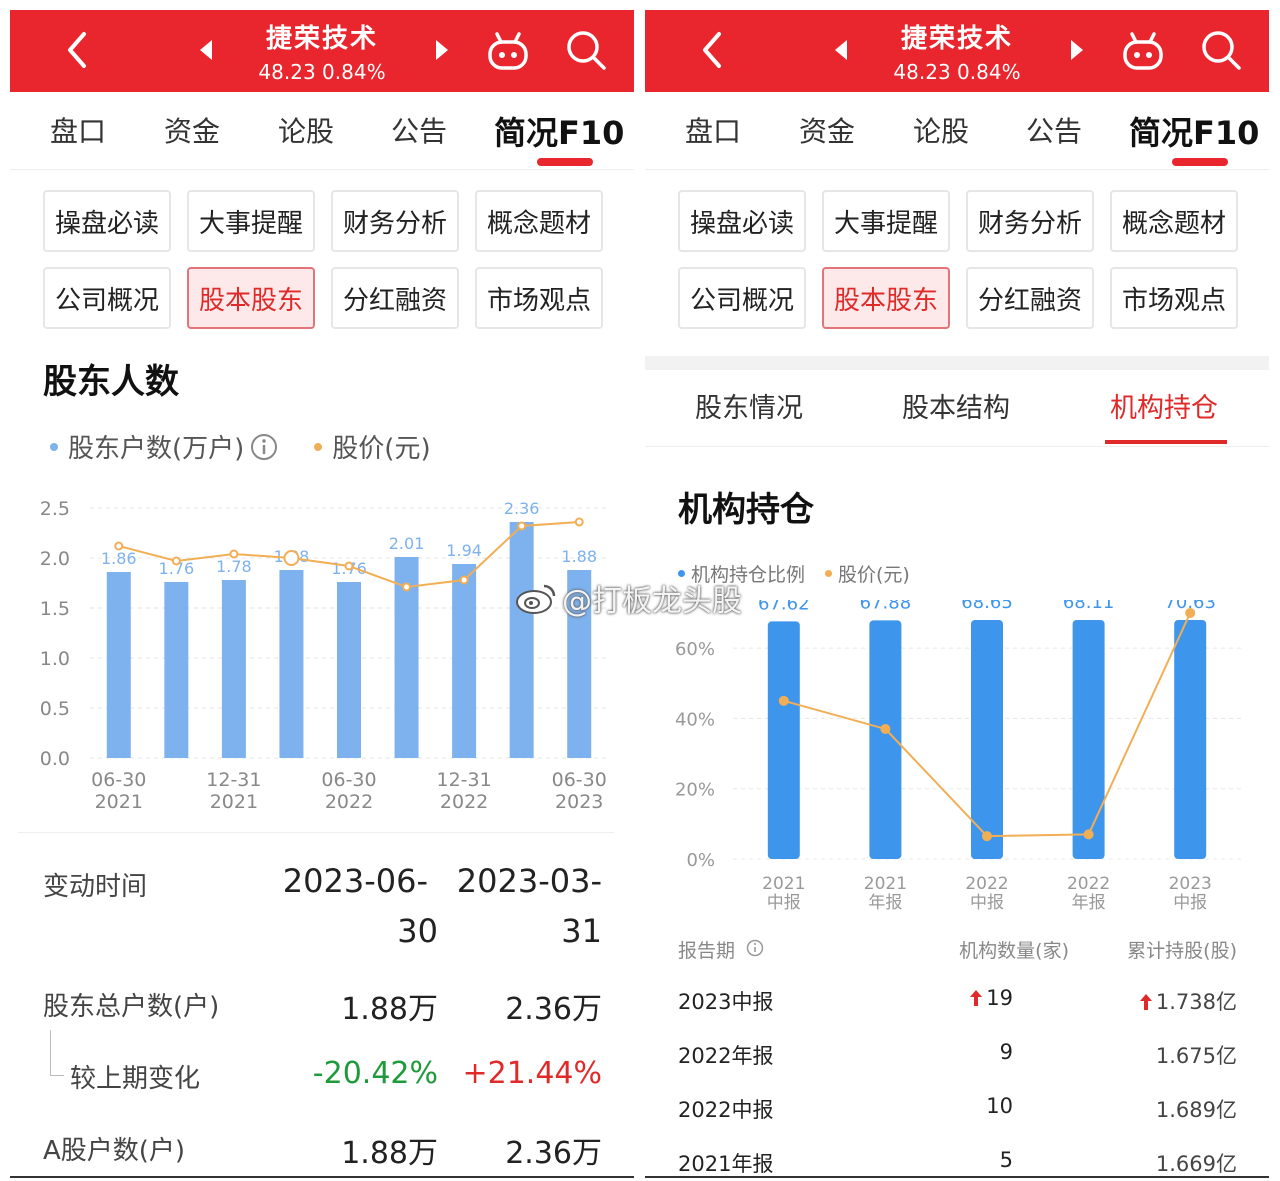  What do you see at coordinates (953, 1052) in the screenshot?
I see `row-count-cell: 9` at bounding box center [953, 1052].